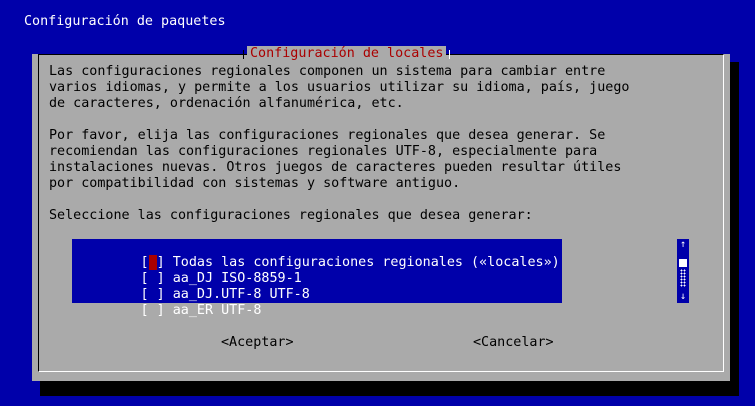 Image resolution: width=755 pixels, height=406 pixels. Describe the element at coordinates (257, 343) in the screenshot. I see `accept-button: <Aceptar>` at that location.